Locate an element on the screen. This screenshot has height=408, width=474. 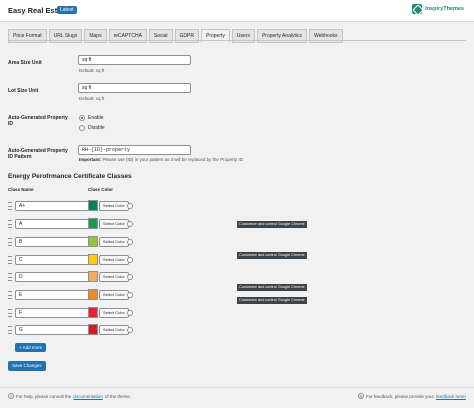
auto-id-label: Auto-Generated Property ID is located at coordinates (38, 121).